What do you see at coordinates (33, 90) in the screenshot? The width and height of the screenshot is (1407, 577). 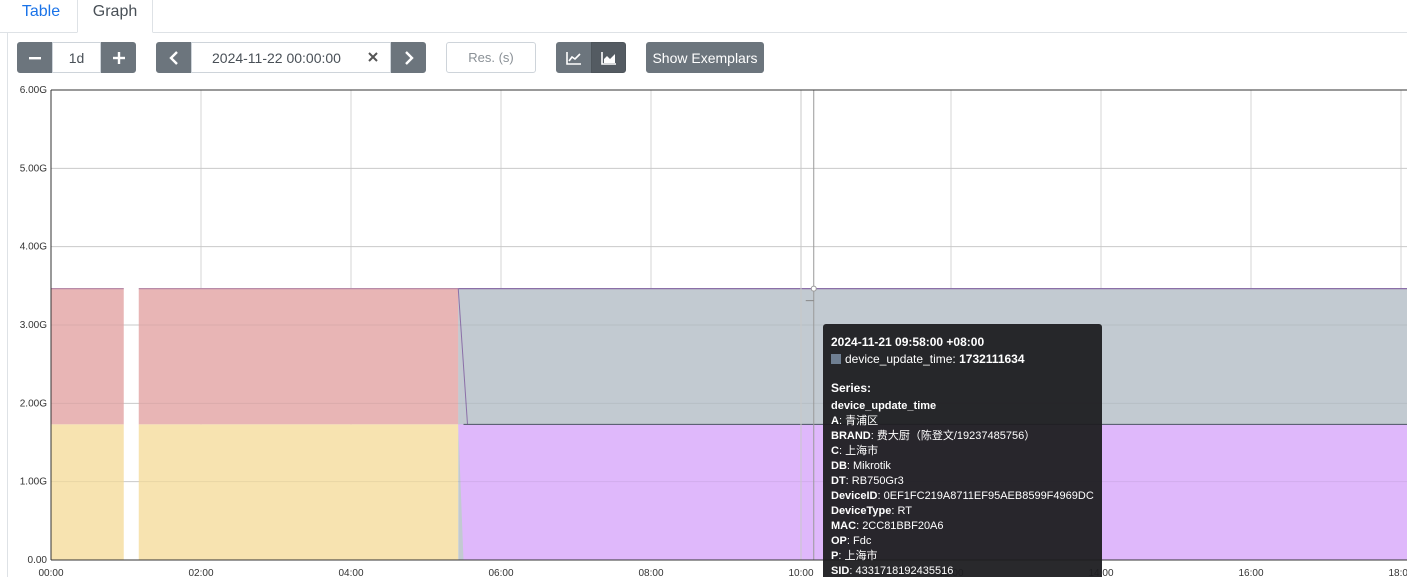 I see `y-tick-label: 6.00G` at bounding box center [33, 90].